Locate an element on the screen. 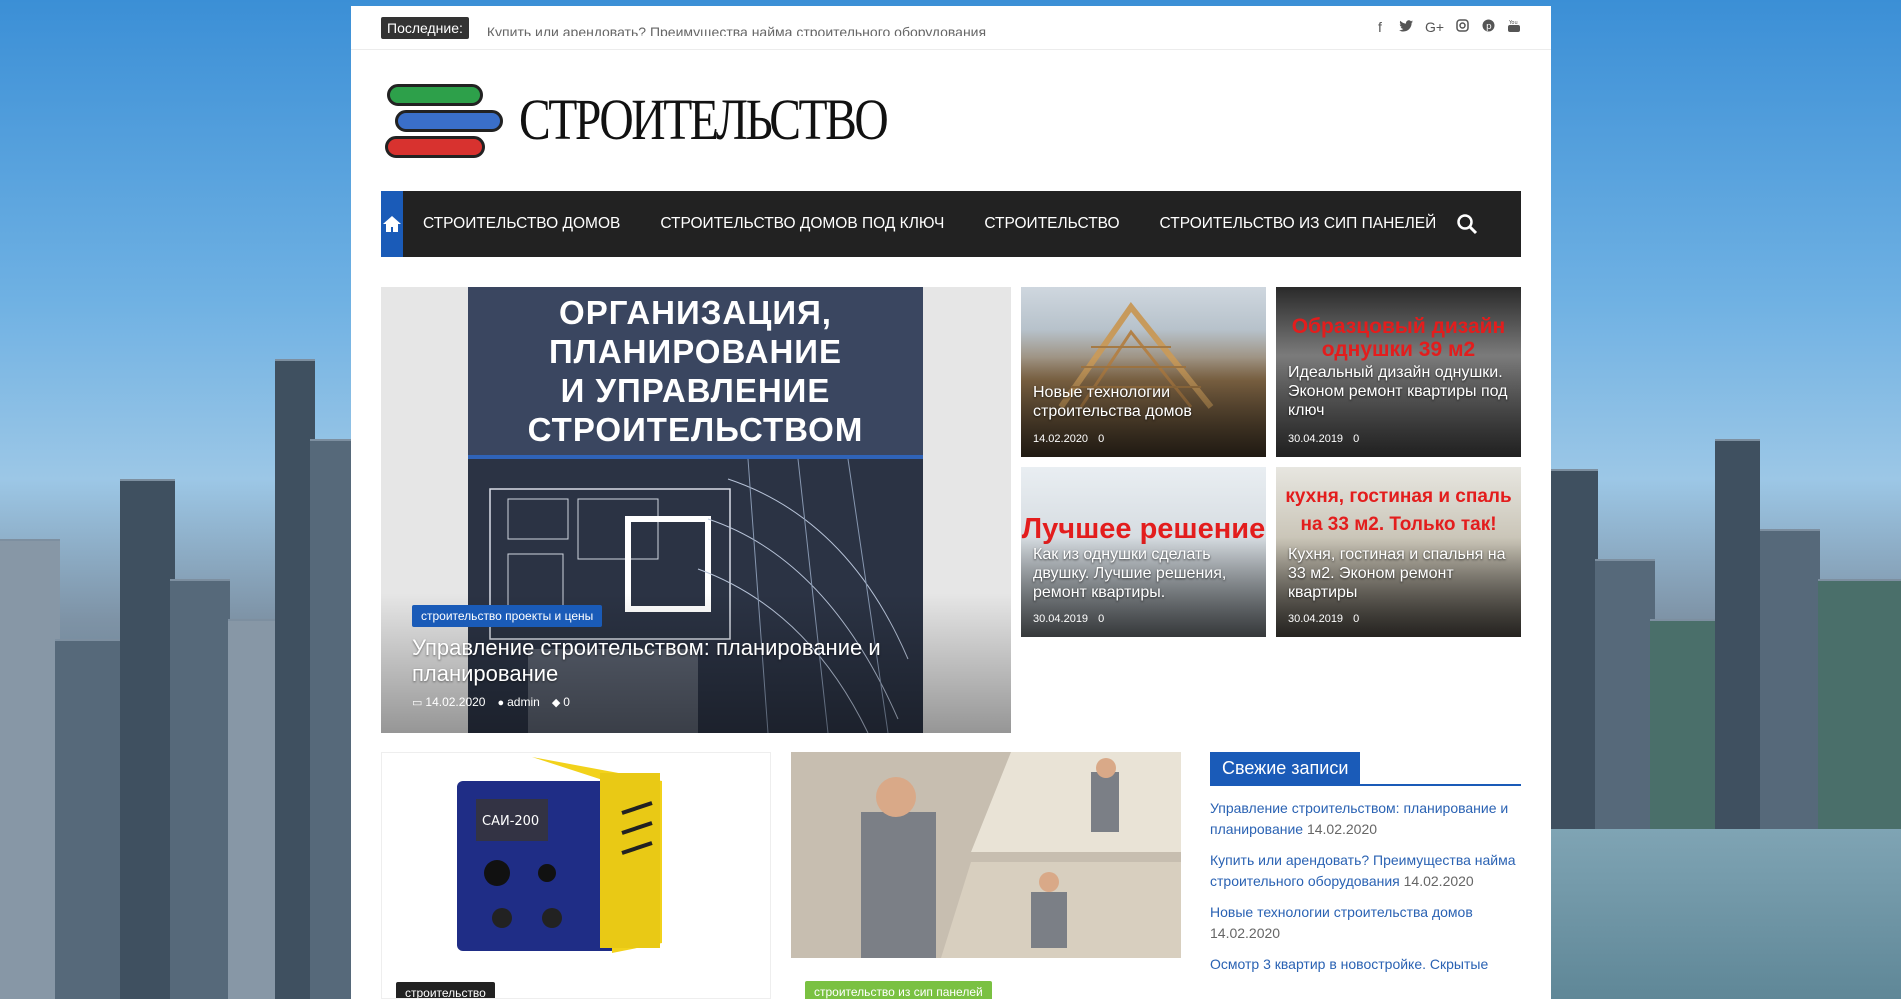  post-card-image is located at coordinates (986, 855).